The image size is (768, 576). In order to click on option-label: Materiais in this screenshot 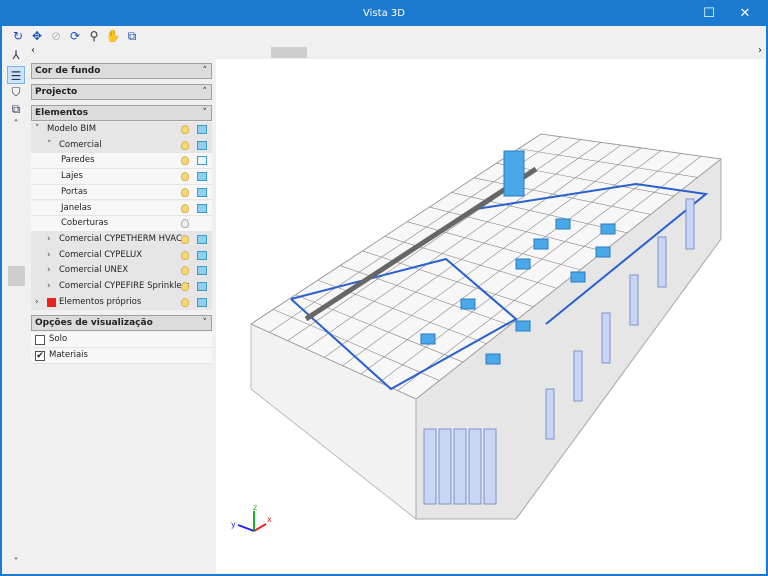, I will do `click(68, 355)`.